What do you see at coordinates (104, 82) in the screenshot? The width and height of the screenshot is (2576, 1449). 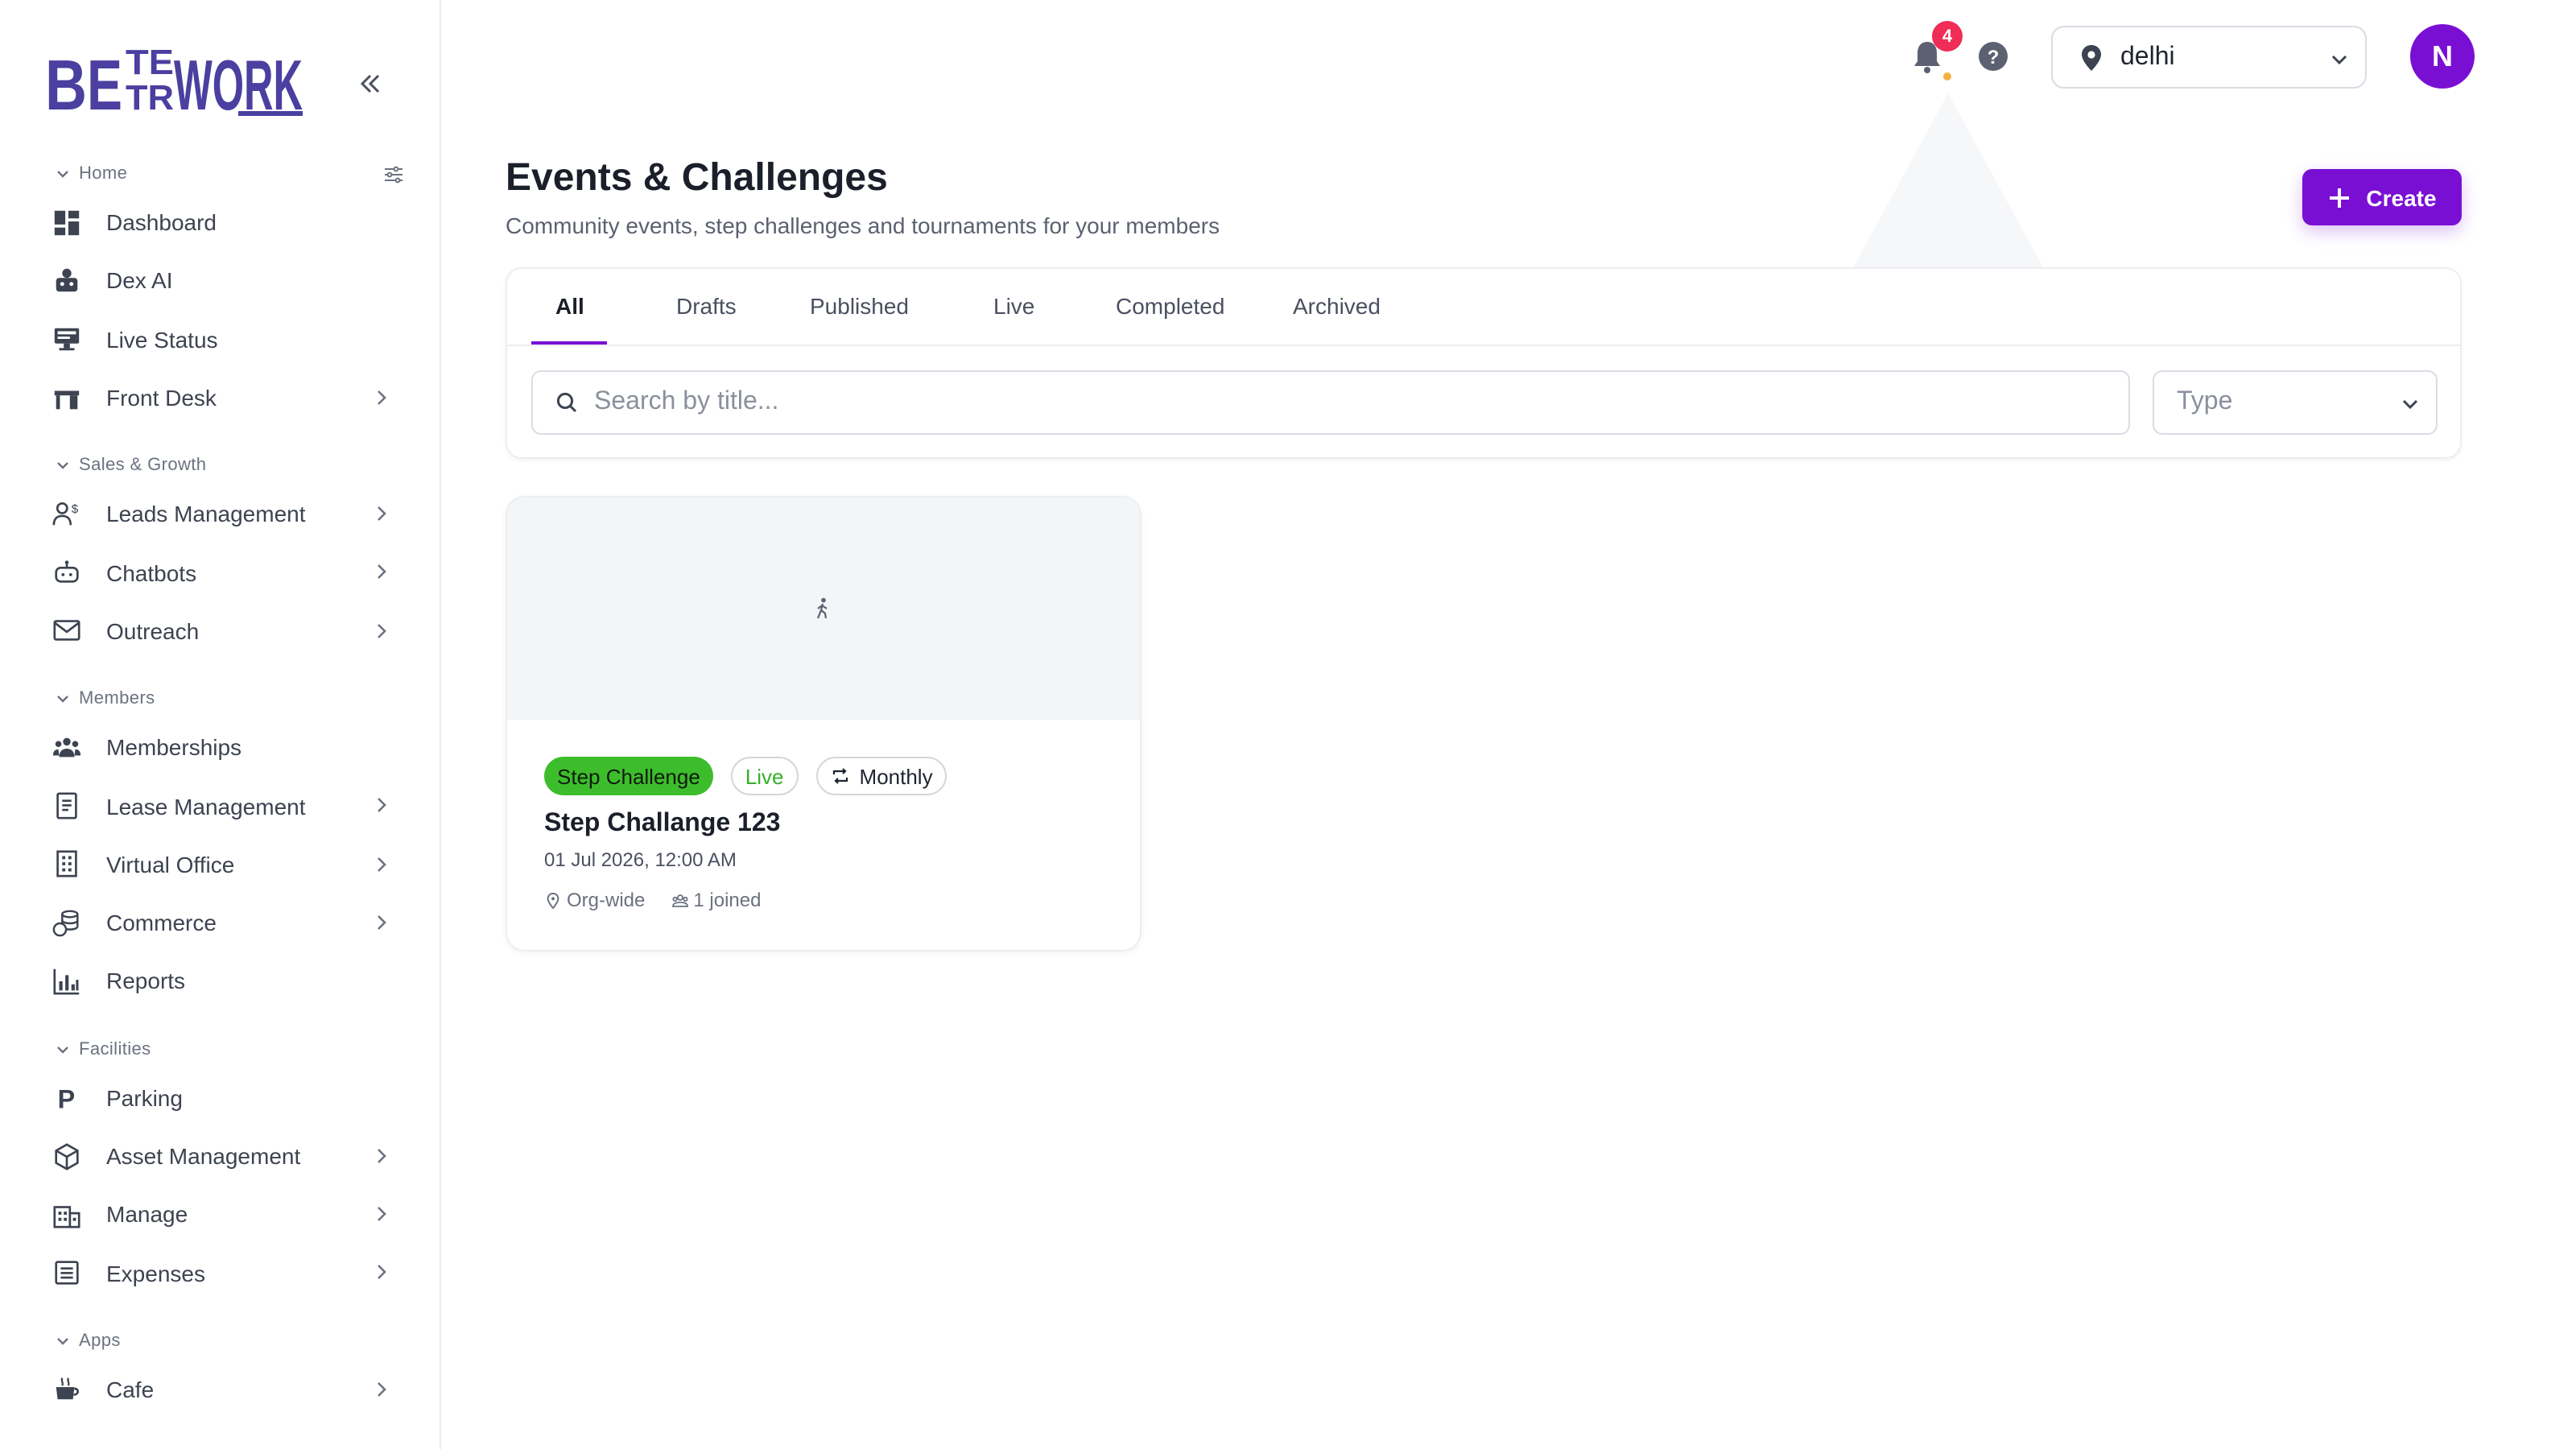 I see `svg-text: E` at bounding box center [104, 82].